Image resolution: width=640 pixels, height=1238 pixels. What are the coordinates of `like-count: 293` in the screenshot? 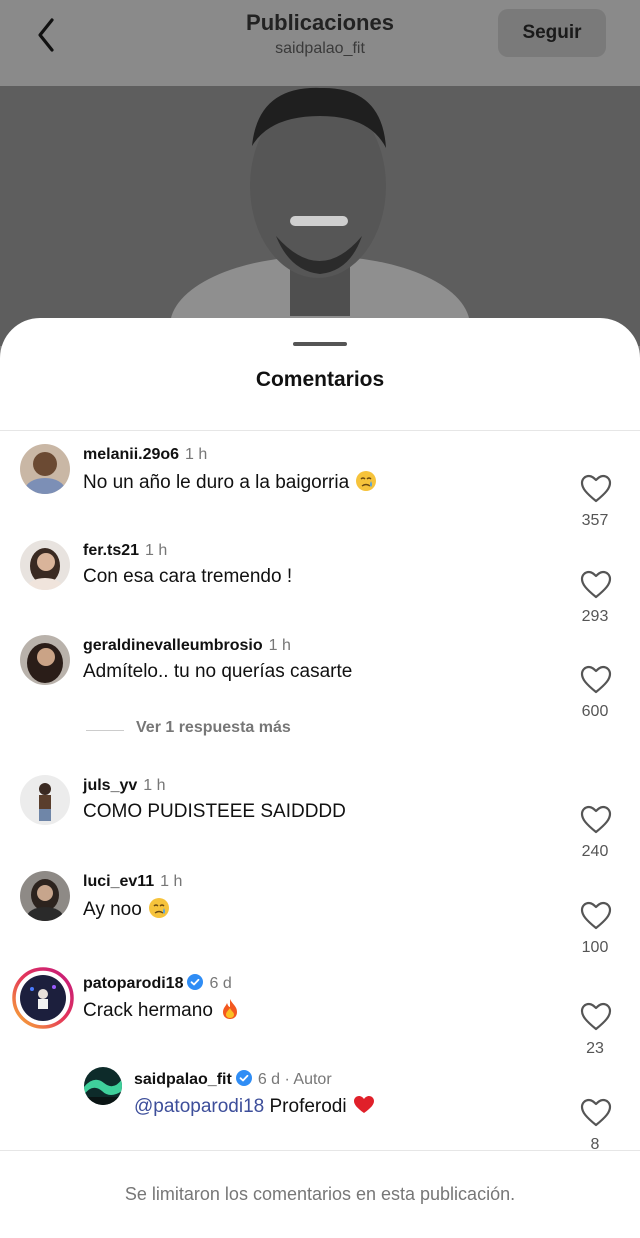 It's located at (595, 616).